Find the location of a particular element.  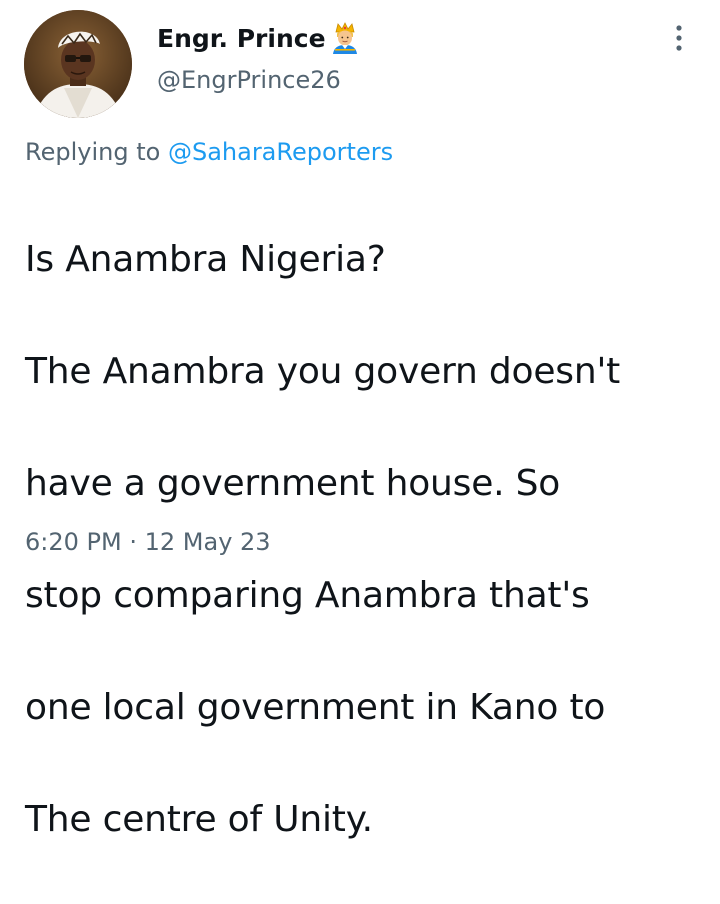

tweet-text-line: stop comparing Anambra that's is located at coordinates (307, 595).